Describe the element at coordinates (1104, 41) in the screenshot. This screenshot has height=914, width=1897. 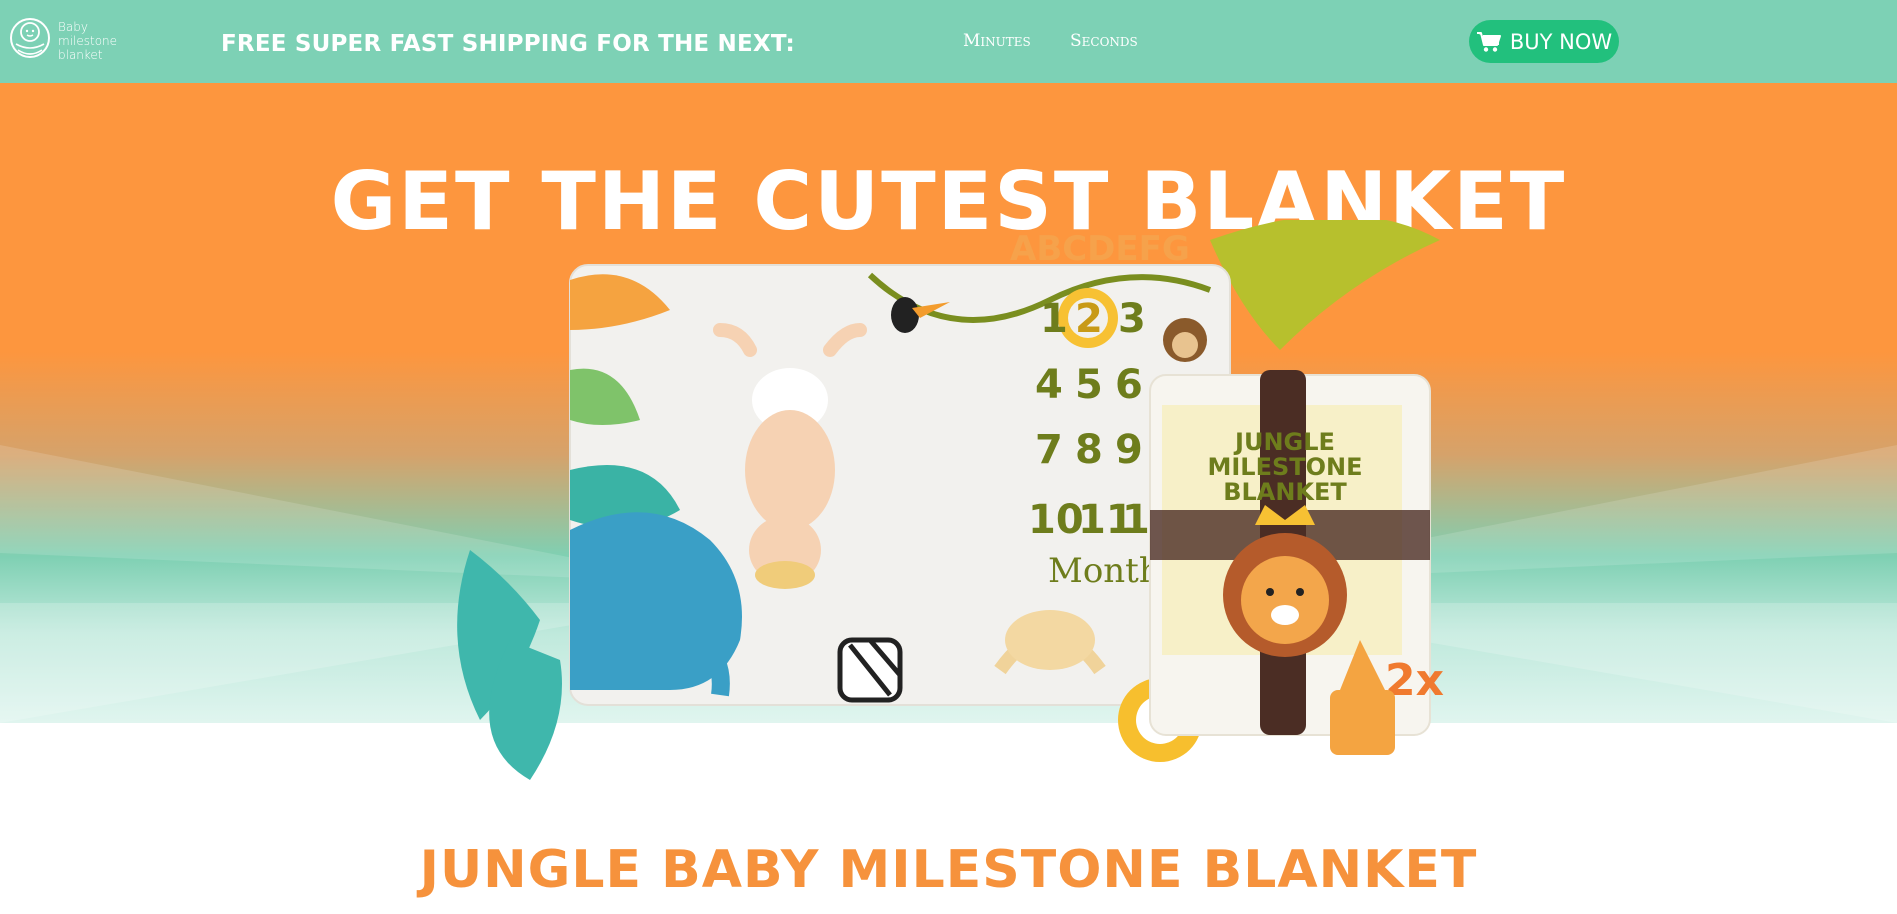
I see `timer-seconds-label: Seconds` at that location.